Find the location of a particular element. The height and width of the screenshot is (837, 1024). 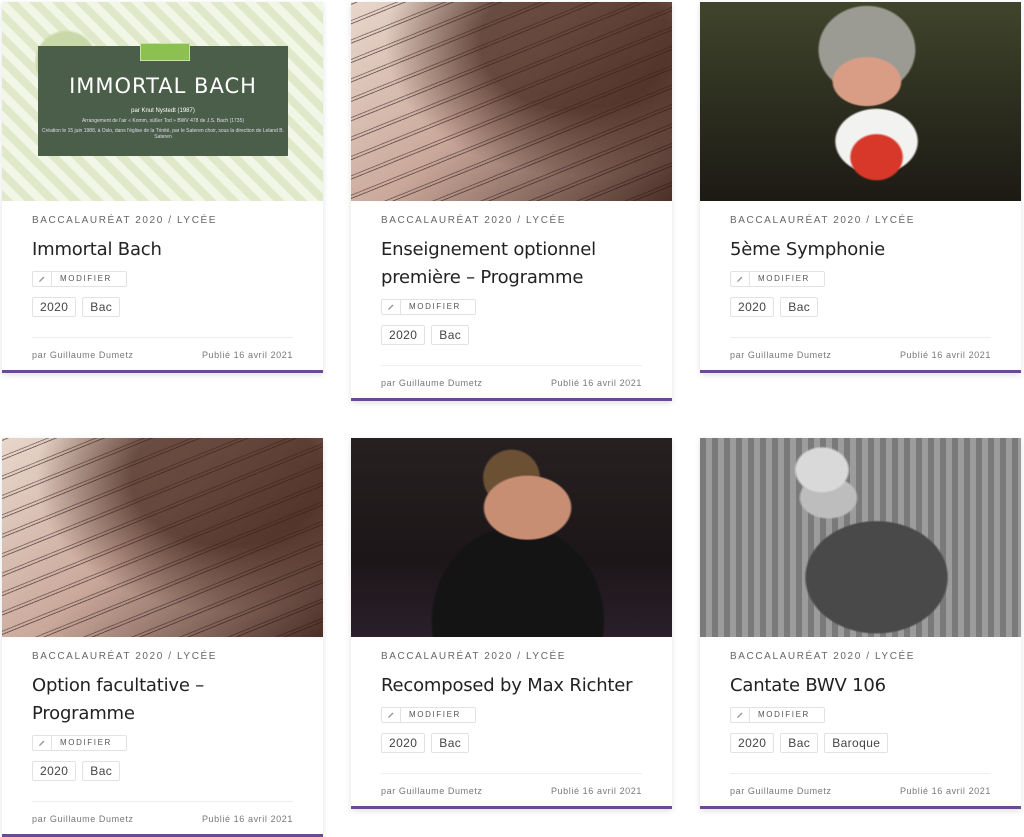

post-title: Immortal Bach is located at coordinates (162, 250).